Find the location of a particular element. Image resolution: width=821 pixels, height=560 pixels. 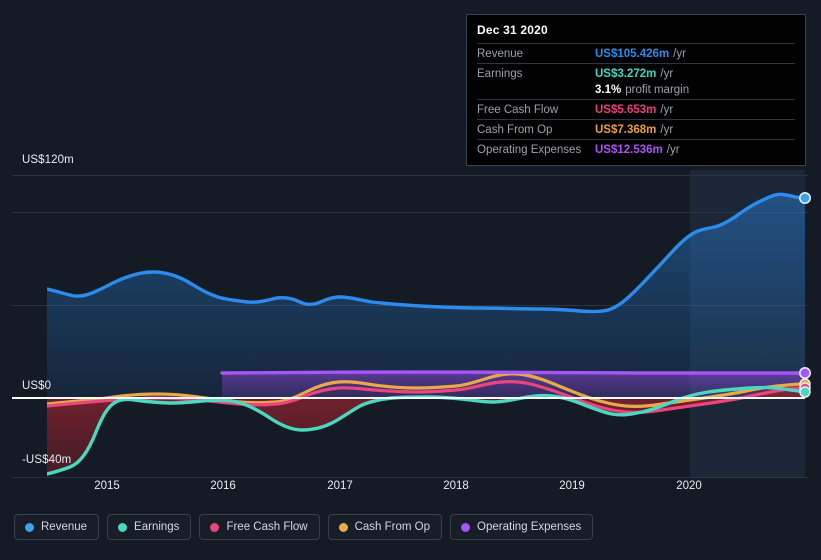

legend-label-free-cash-flow: Free Cash Flow is located at coordinates (267, 527).